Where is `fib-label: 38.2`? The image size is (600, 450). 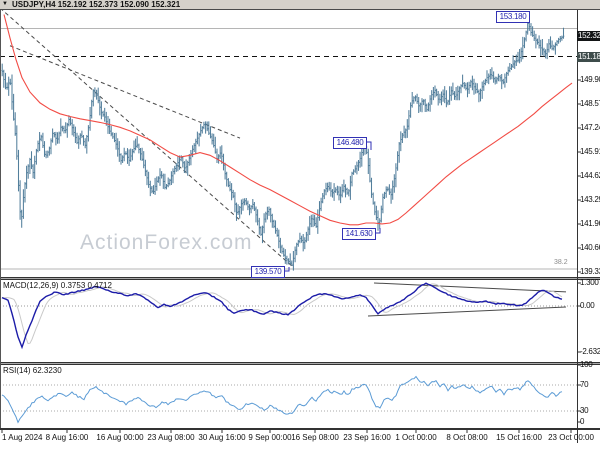
fib-label: 38.2 is located at coordinates (561, 262).